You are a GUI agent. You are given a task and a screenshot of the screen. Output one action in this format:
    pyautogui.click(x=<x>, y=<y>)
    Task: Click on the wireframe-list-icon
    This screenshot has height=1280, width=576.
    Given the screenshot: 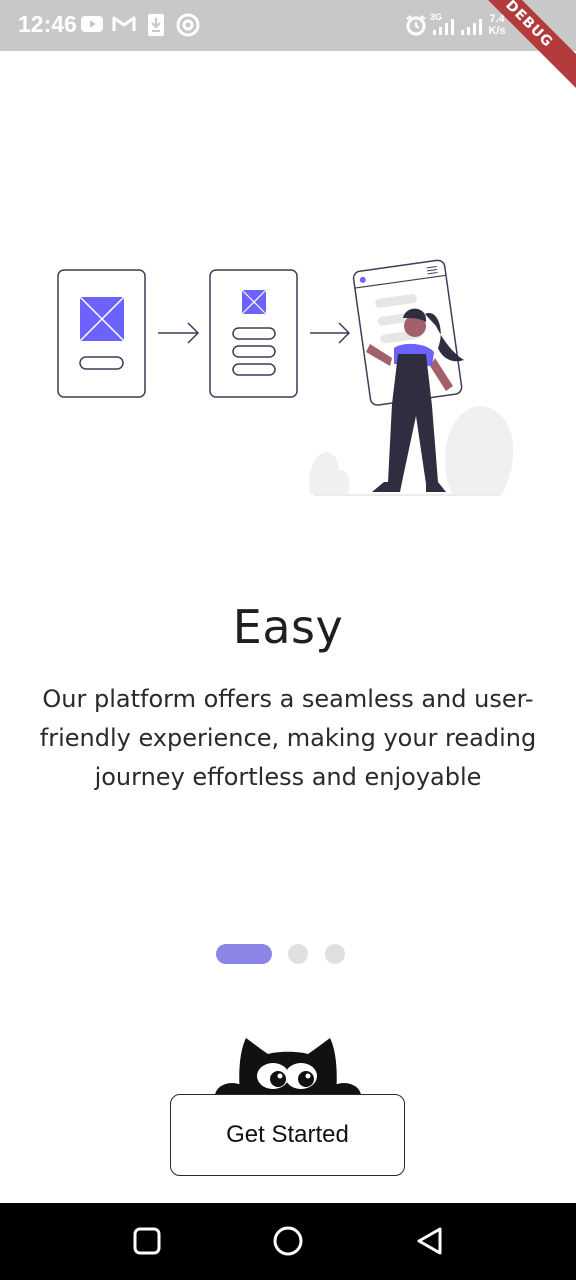 What is the action you would take?
    pyautogui.click(x=253, y=333)
    